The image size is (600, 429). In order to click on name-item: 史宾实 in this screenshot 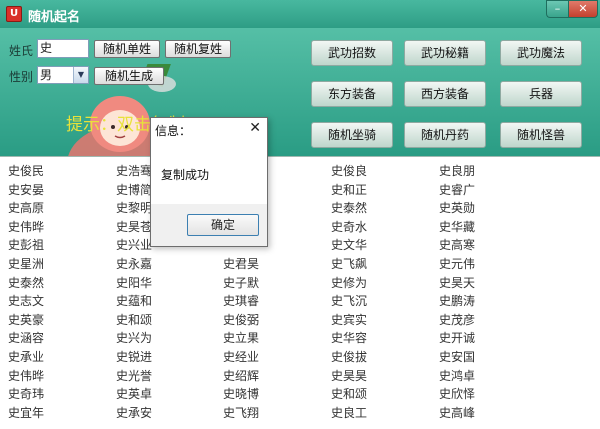, I will do `click(349, 319)`.